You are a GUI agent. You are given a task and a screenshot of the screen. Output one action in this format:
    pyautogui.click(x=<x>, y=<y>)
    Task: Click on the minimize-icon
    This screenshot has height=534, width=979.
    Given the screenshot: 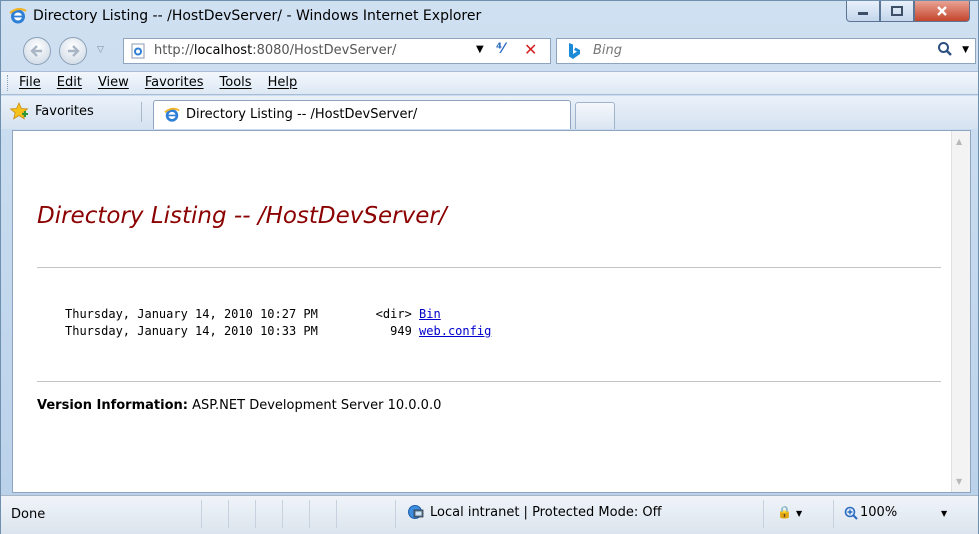 What is the action you would take?
    pyautogui.click(x=863, y=13)
    